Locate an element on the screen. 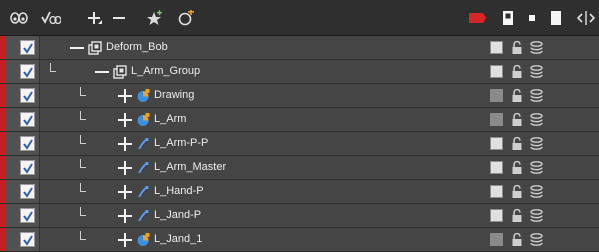 This screenshot has width=599, height=252. layer-name: L_Arm_Master is located at coordinates (190, 167).